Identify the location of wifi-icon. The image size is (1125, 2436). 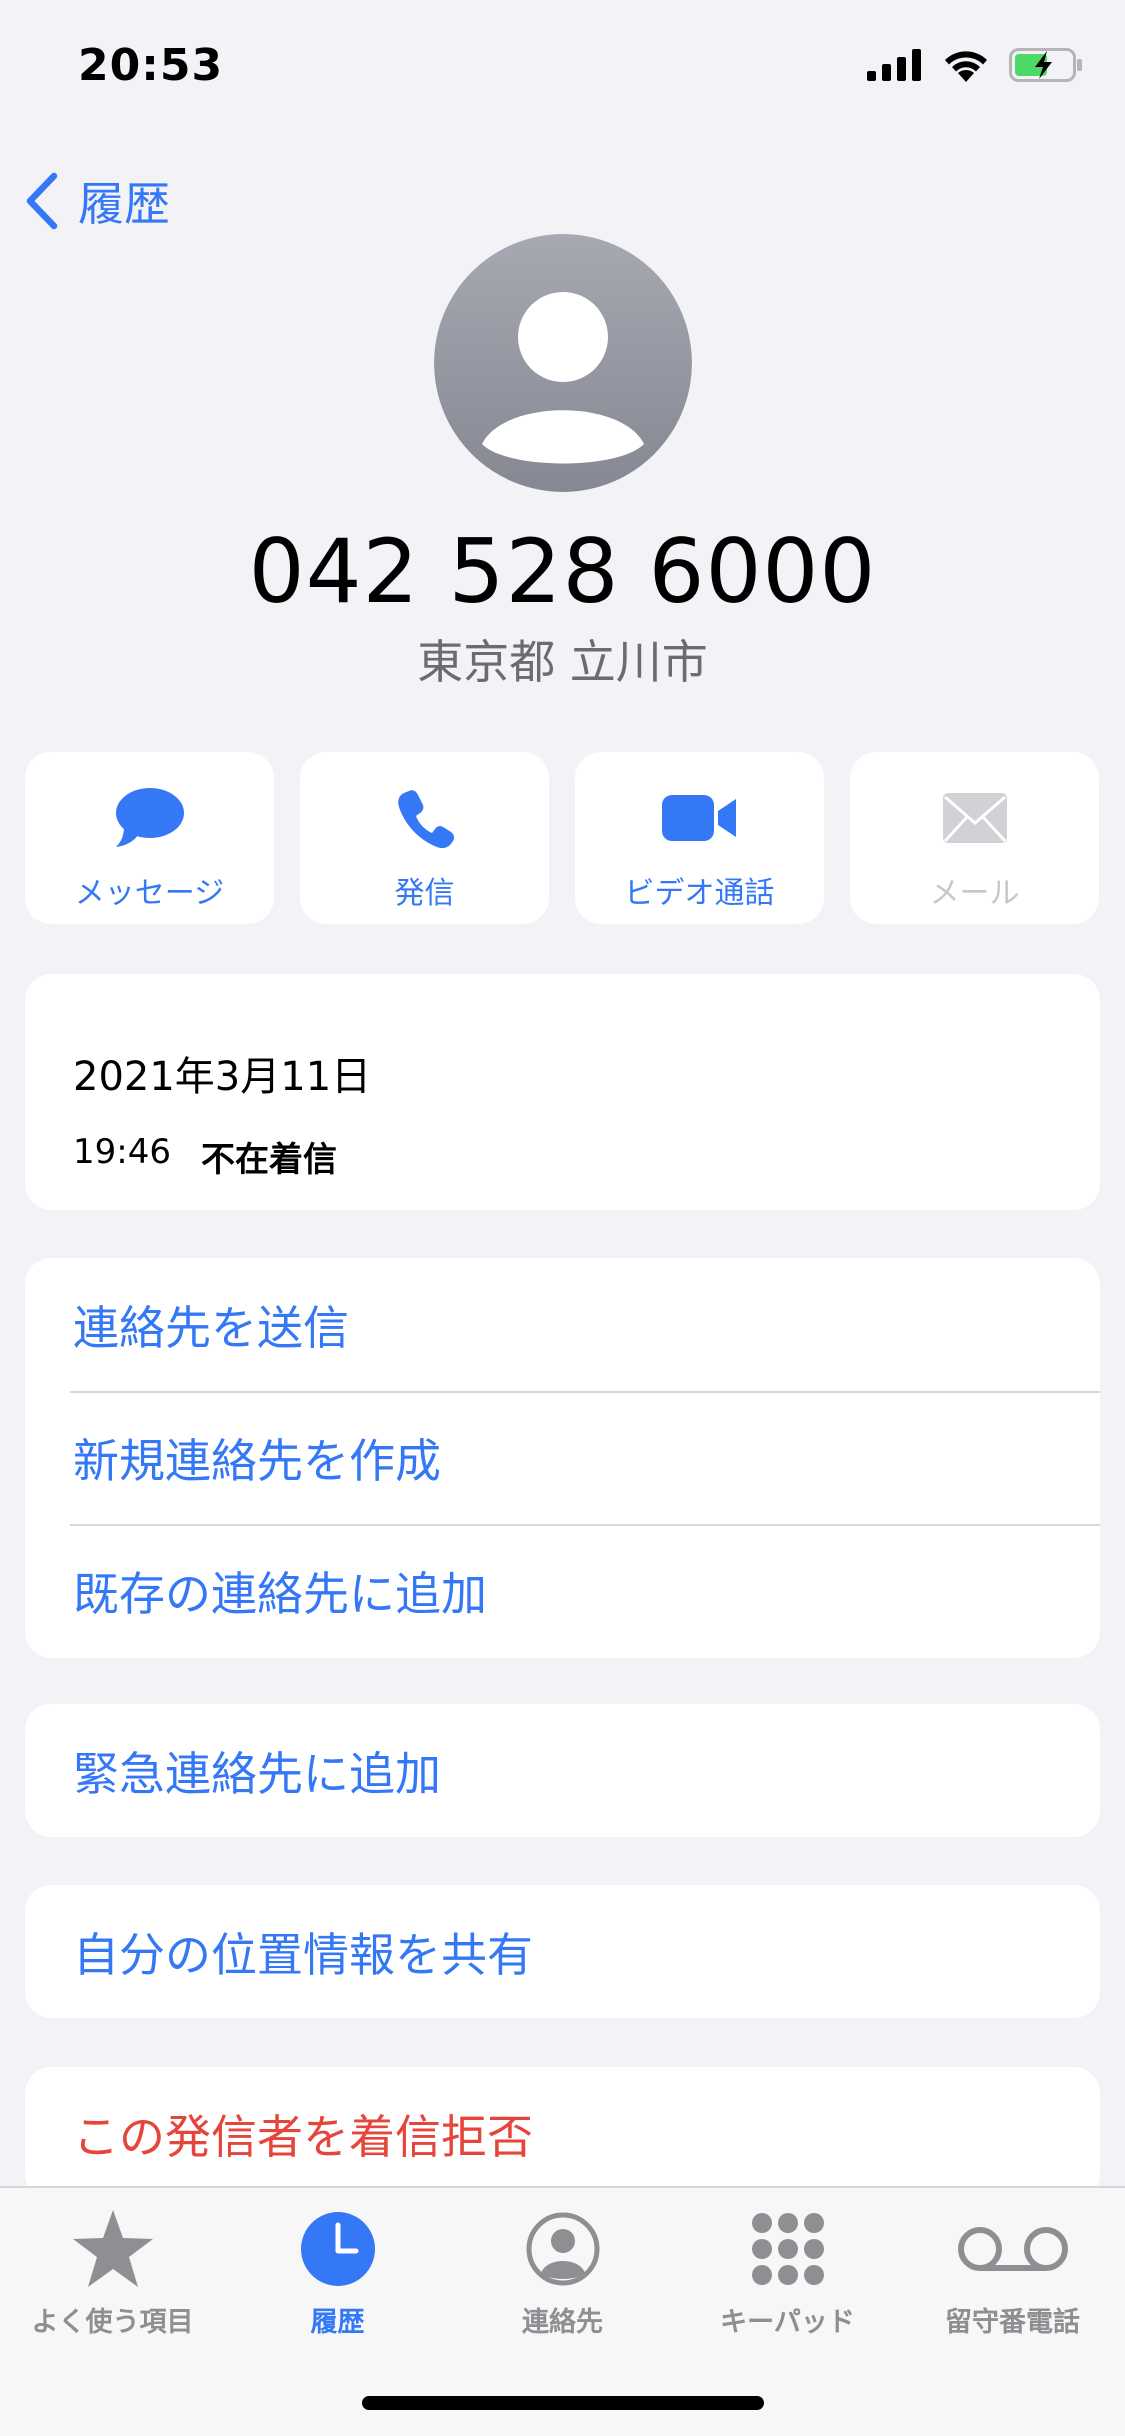
(966, 66).